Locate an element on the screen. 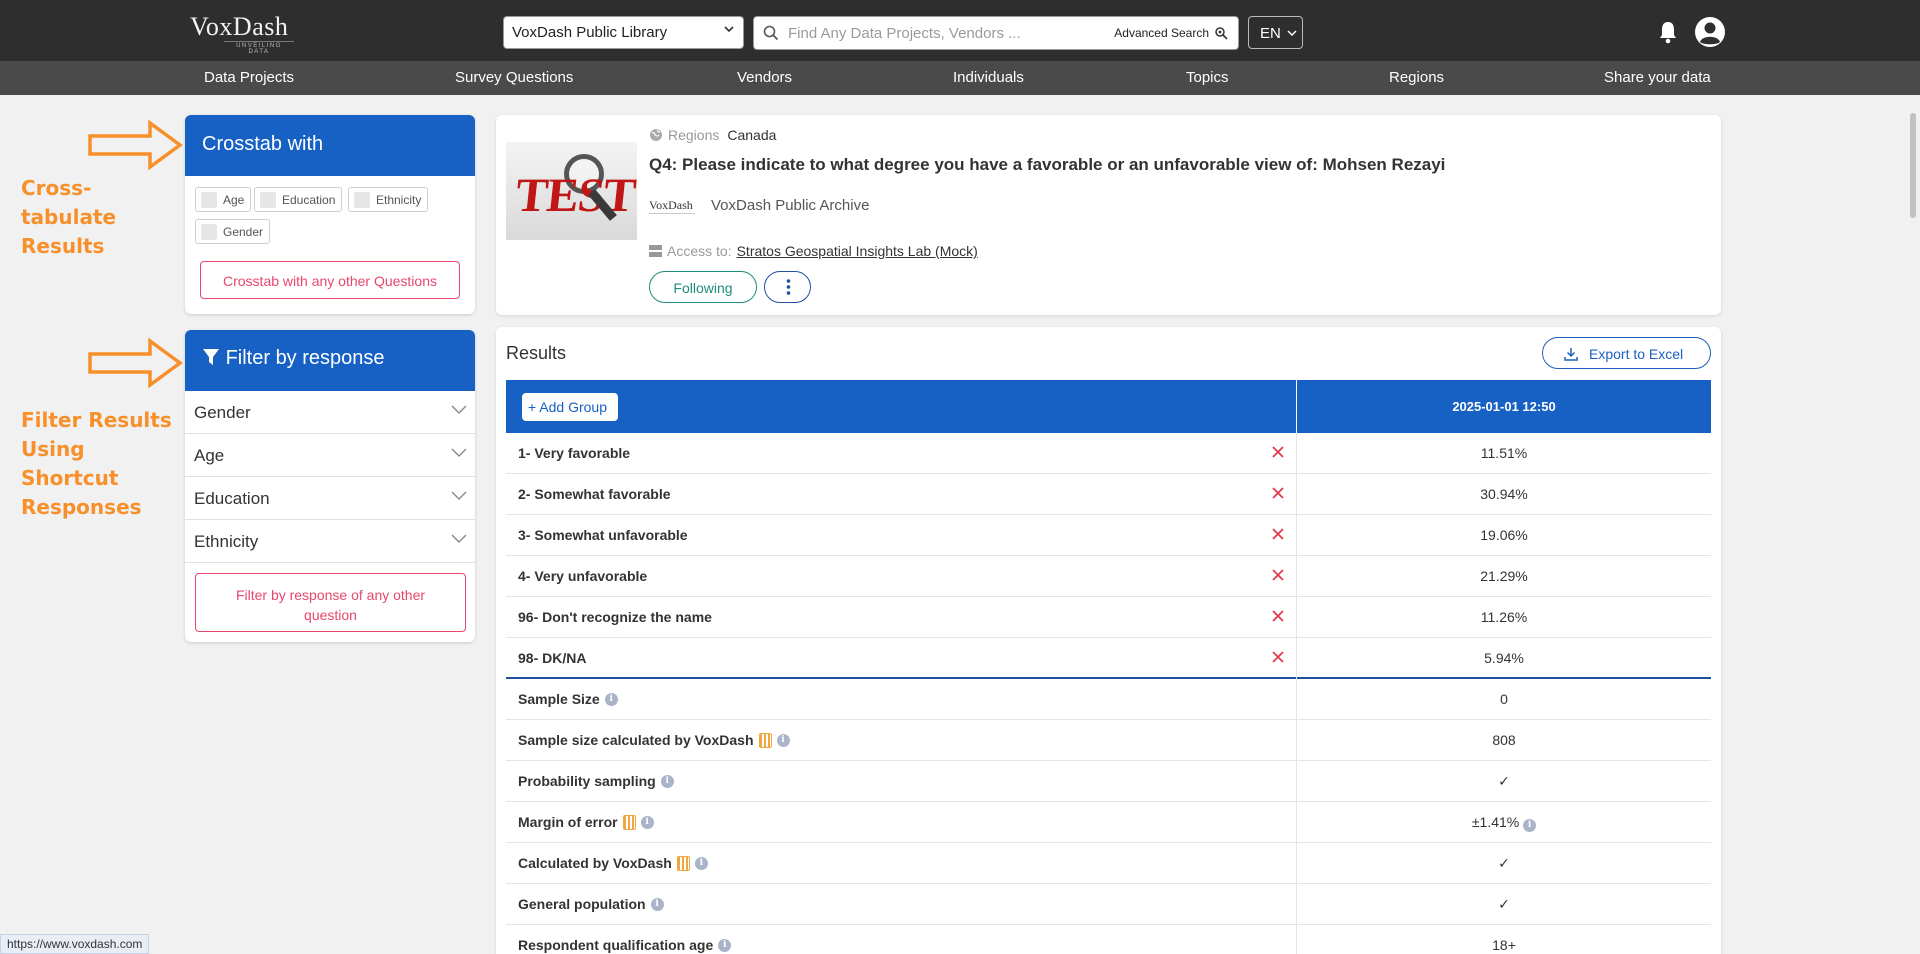 The width and height of the screenshot is (1920, 954). meta-label: General population is located at coordinates (582, 904).